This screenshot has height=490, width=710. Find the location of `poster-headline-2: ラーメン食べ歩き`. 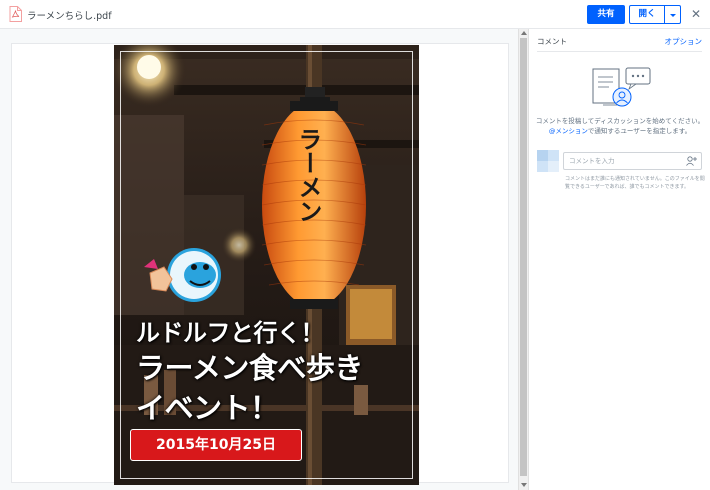

poster-headline-2: ラーメン食べ歩き is located at coordinates (249, 368).